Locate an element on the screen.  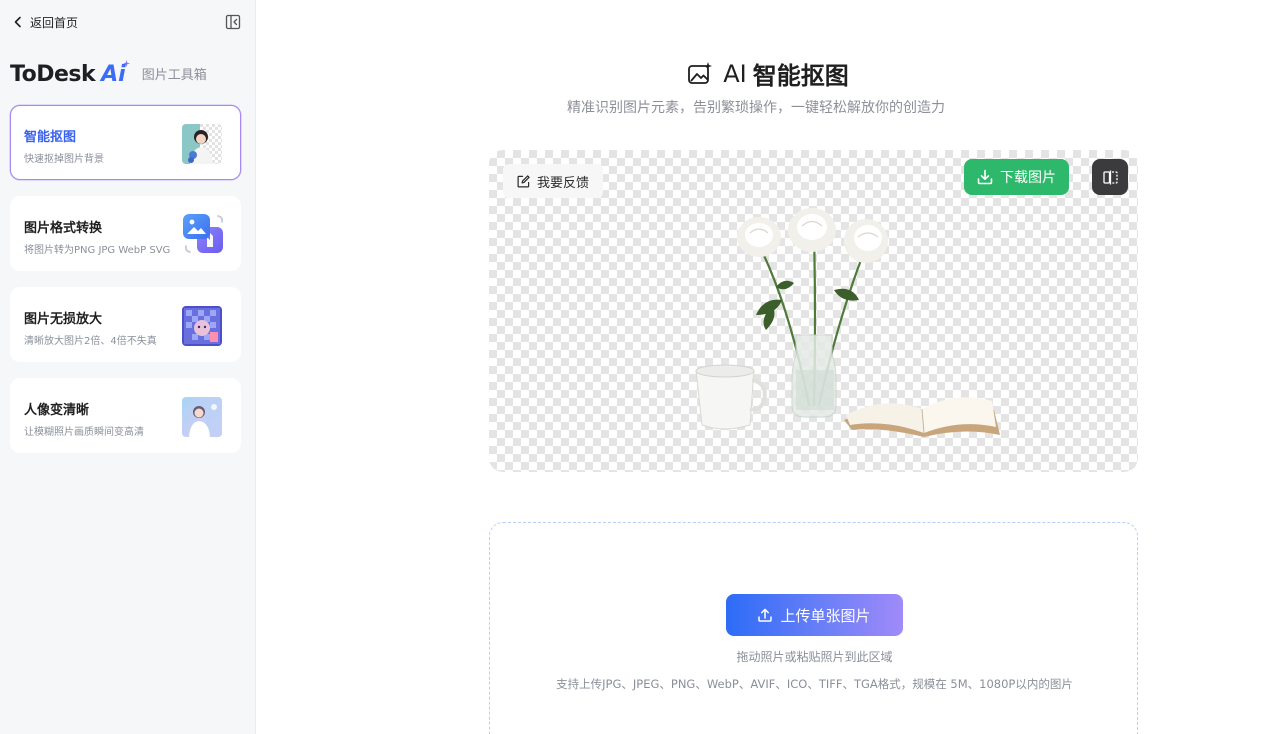
format-convert-icon is located at coordinates (203, 233).